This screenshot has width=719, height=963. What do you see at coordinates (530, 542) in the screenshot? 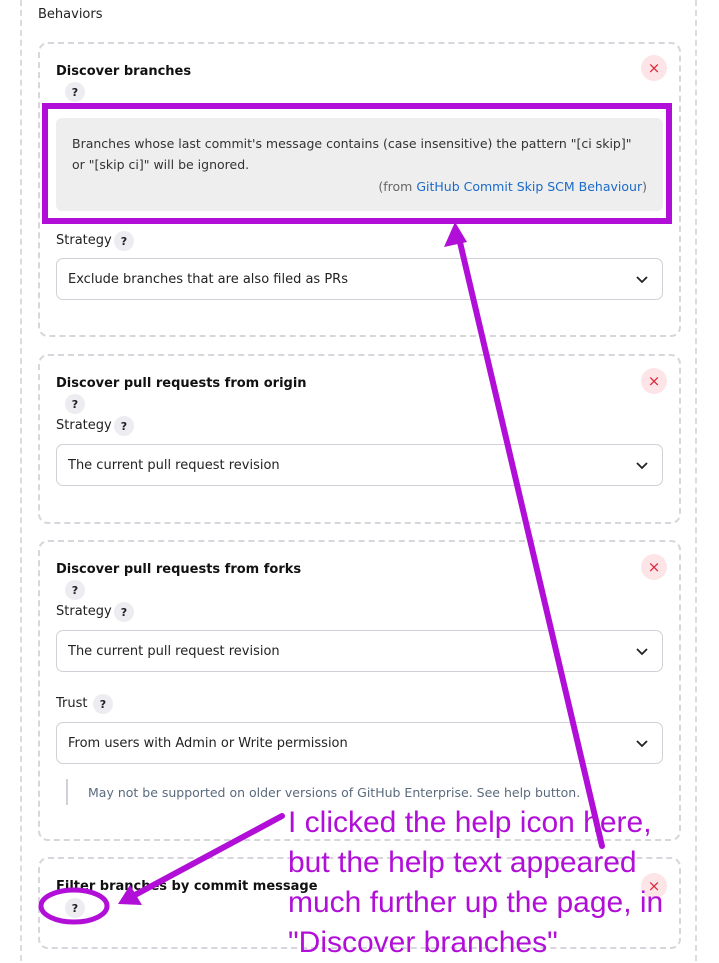
I see `annotation-arrow-up` at bounding box center [530, 542].